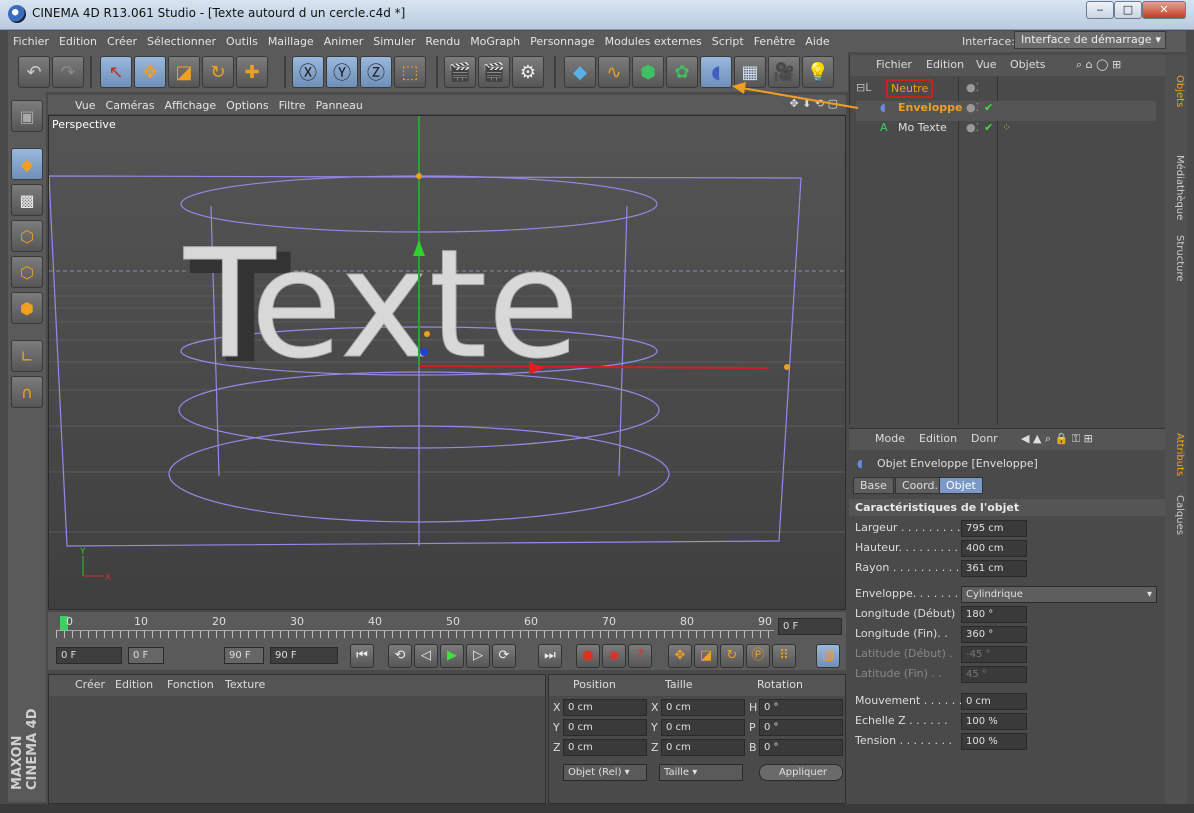 The height and width of the screenshot is (813, 1194). Describe the element at coordinates (244, 655) in the screenshot. I see `range-end-field: 90 F` at that location.